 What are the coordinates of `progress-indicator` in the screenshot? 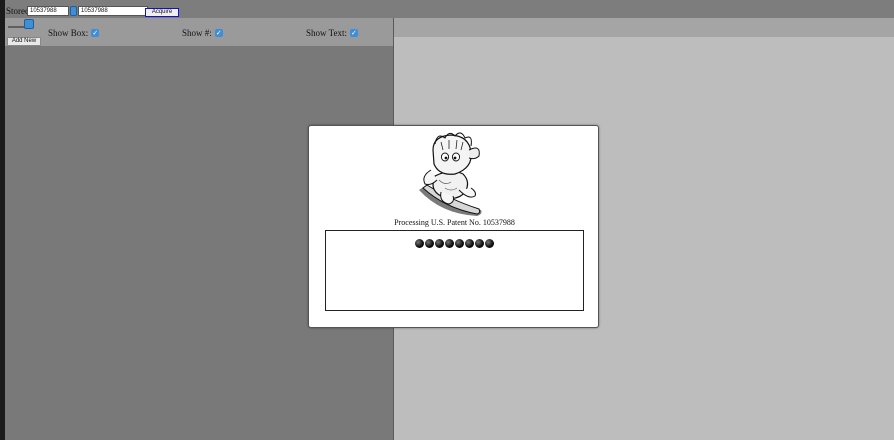 It's located at (454, 243).